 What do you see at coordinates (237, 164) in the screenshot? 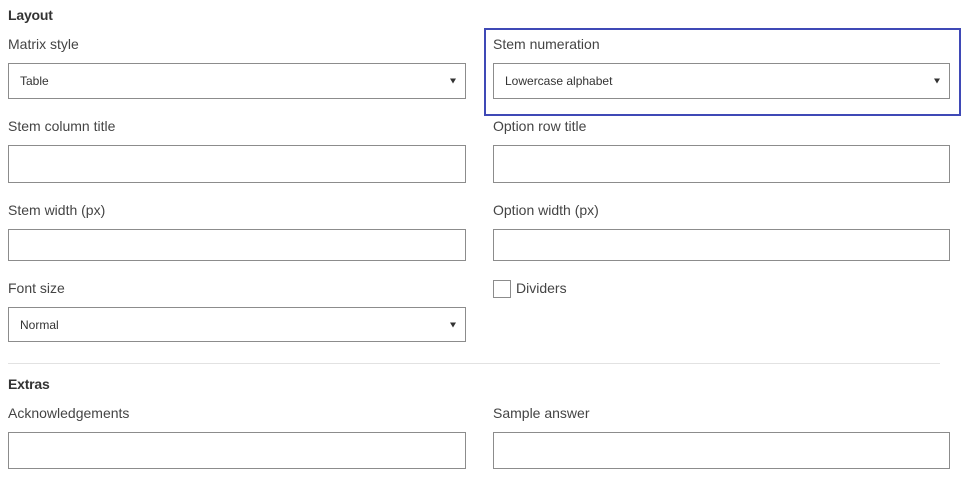
I see `stem-column-title-input` at bounding box center [237, 164].